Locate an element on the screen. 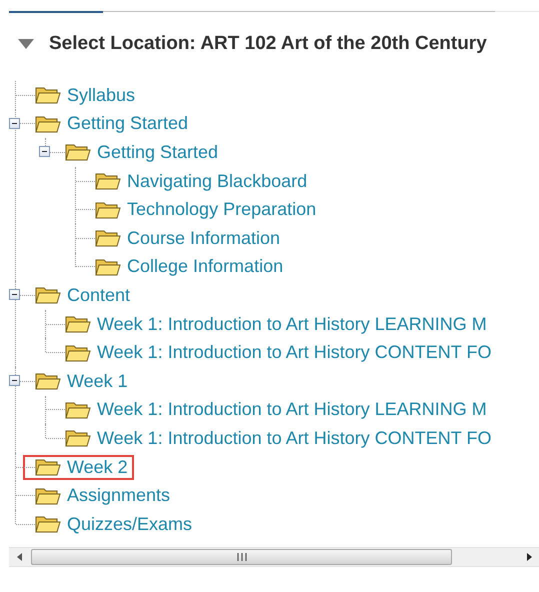 Image resolution: width=539 pixels, height=592 pixels. tree-item: Week 2 is located at coordinates (97, 467).